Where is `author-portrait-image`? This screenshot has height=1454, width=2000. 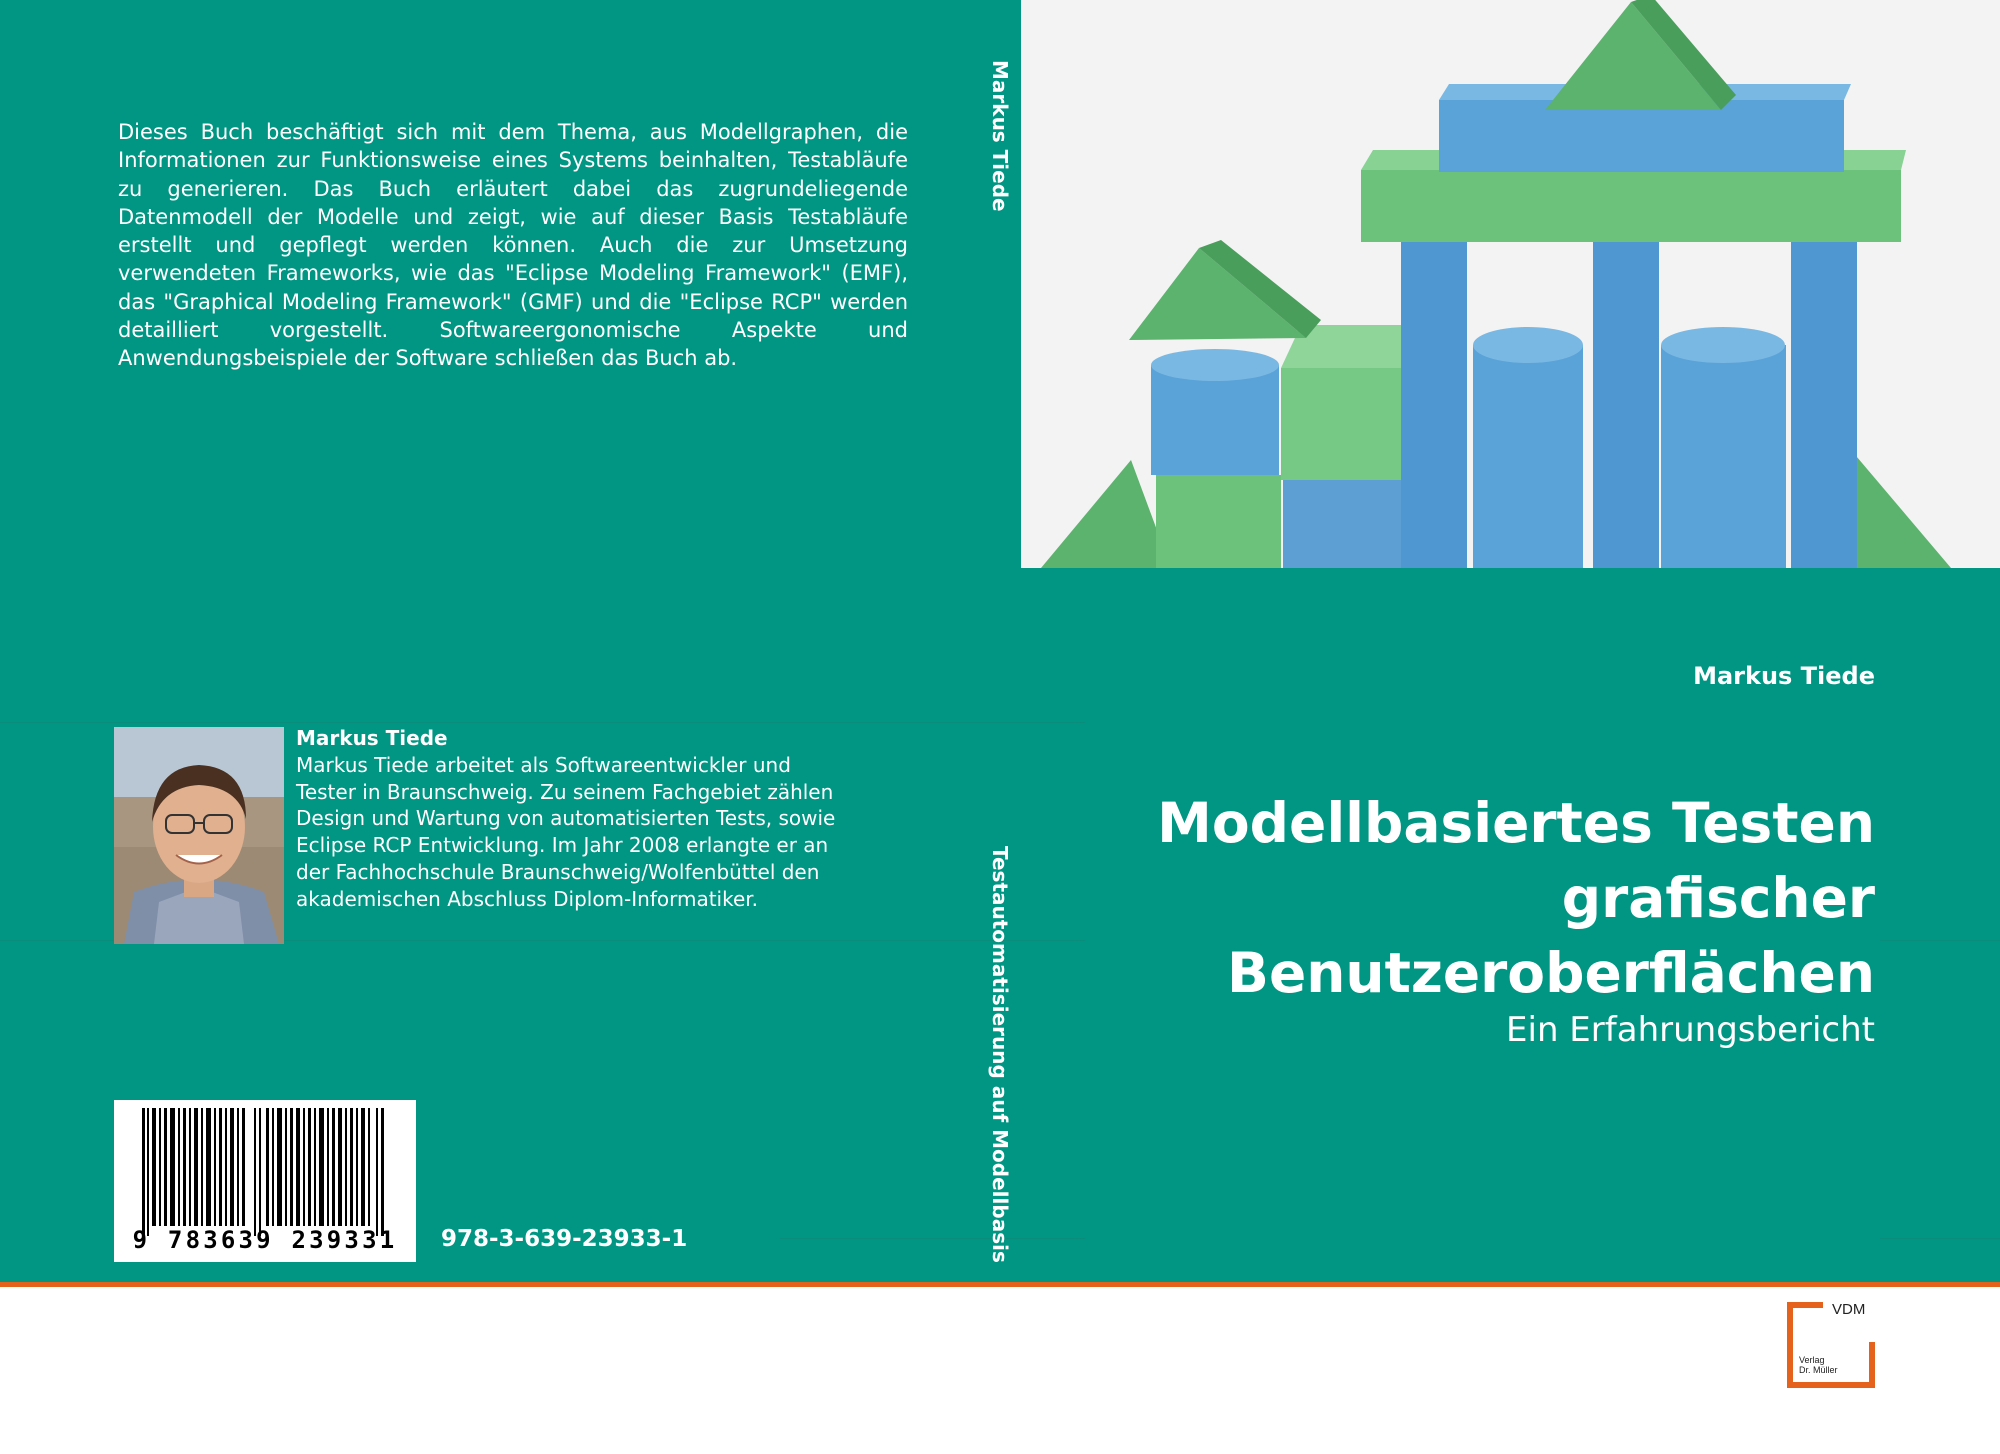
author-portrait-image is located at coordinates (199, 835).